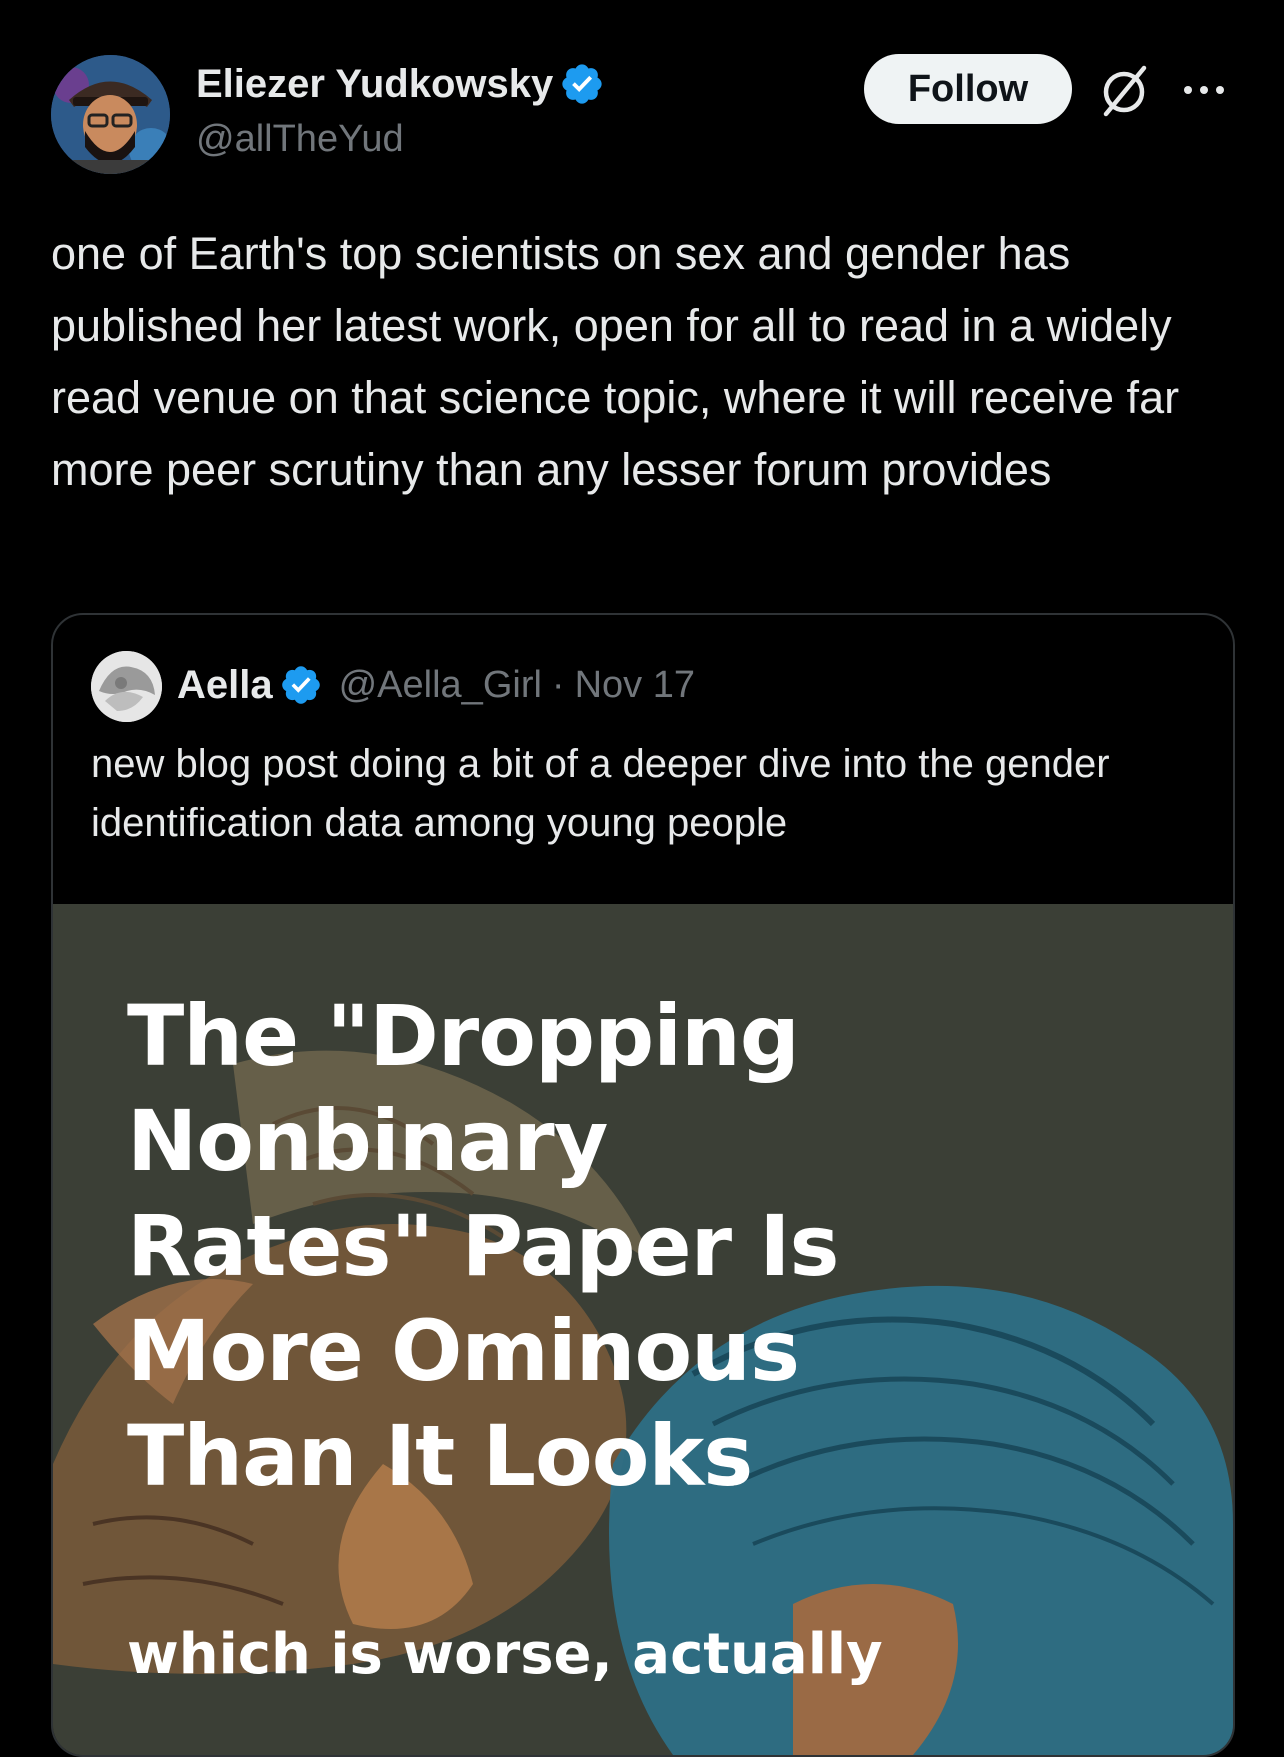  Describe the element at coordinates (968, 89) in the screenshot. I see `follow-button: Follow` at that location.